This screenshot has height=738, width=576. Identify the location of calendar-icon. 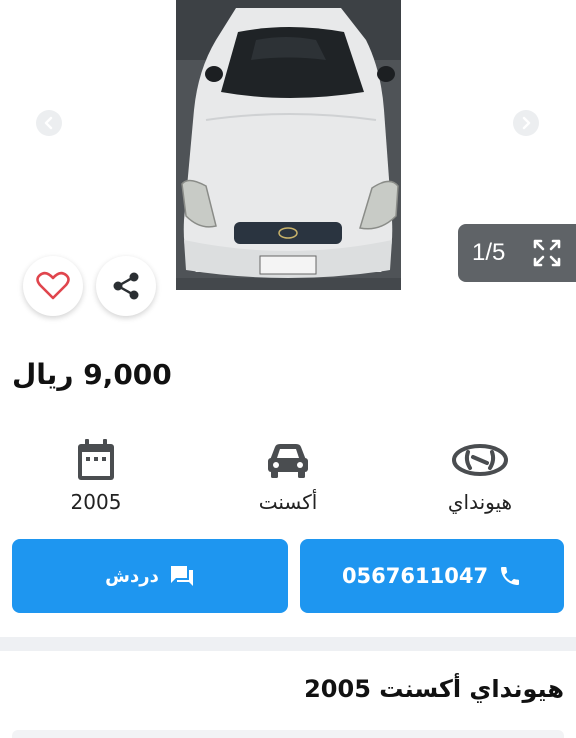
(96, 459).